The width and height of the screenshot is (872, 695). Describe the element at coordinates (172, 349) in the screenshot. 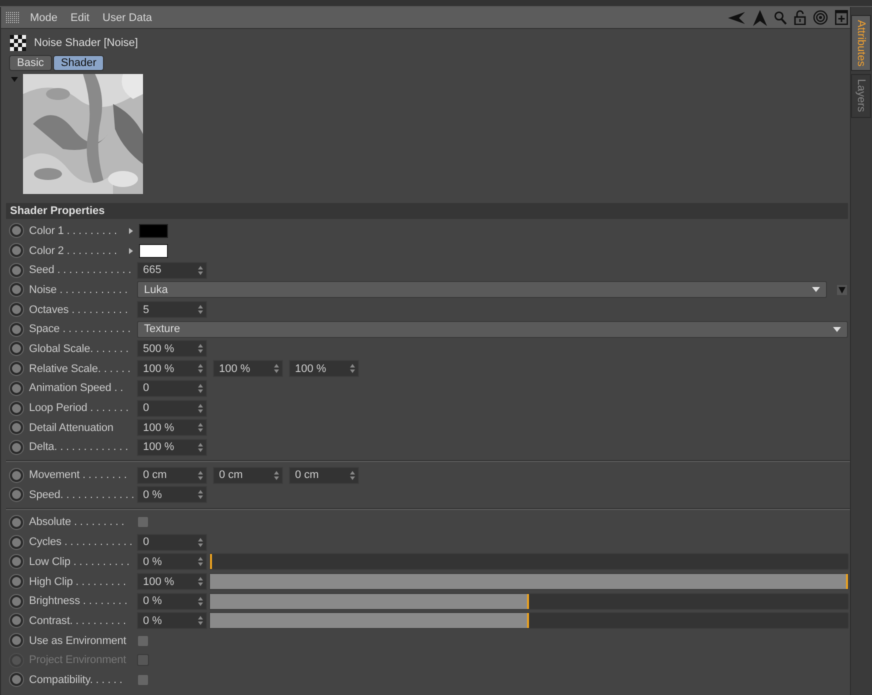

I see `number-field: 500 %` at that location.